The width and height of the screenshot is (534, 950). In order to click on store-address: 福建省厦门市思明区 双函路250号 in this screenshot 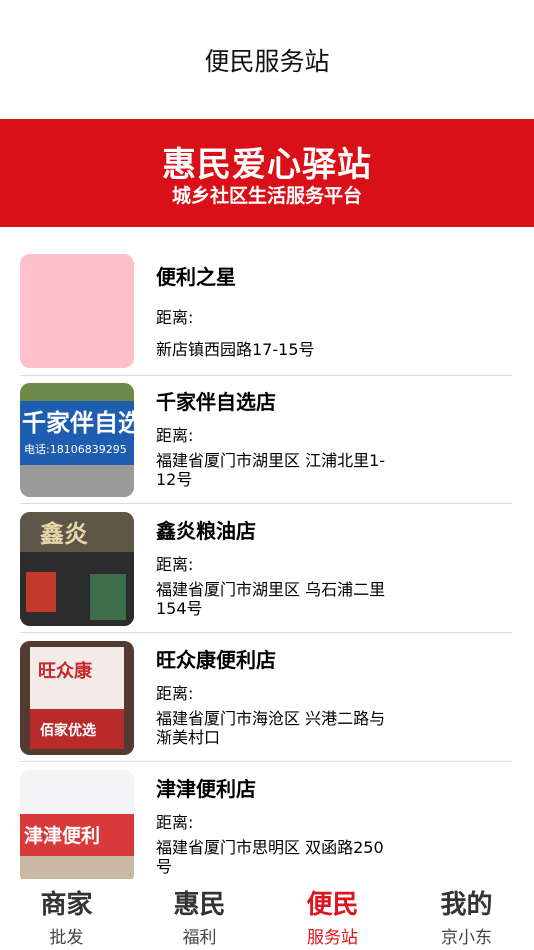, I will do `click(270, 857)`.